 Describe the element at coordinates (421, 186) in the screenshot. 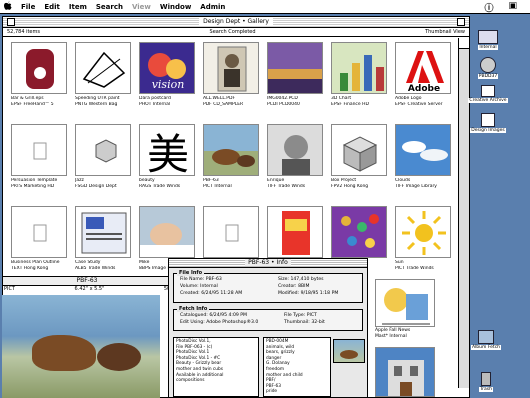

I see `thumbnail-source: Image Library` at that location.